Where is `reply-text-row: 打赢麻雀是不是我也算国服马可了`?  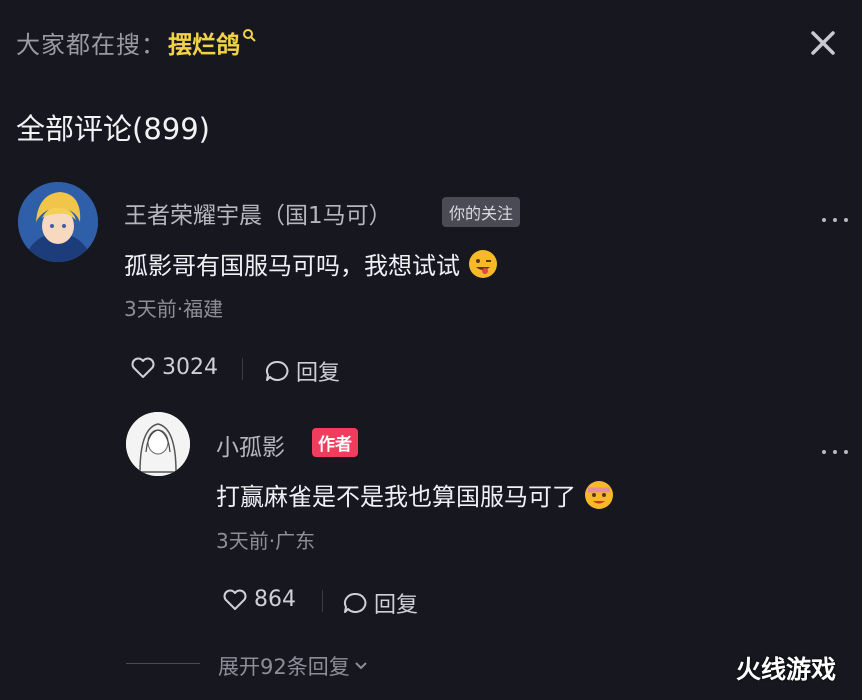 reply-text-row: 打赢麻雀是不是我也算国服马可了 is located at coordinates (415, 496).